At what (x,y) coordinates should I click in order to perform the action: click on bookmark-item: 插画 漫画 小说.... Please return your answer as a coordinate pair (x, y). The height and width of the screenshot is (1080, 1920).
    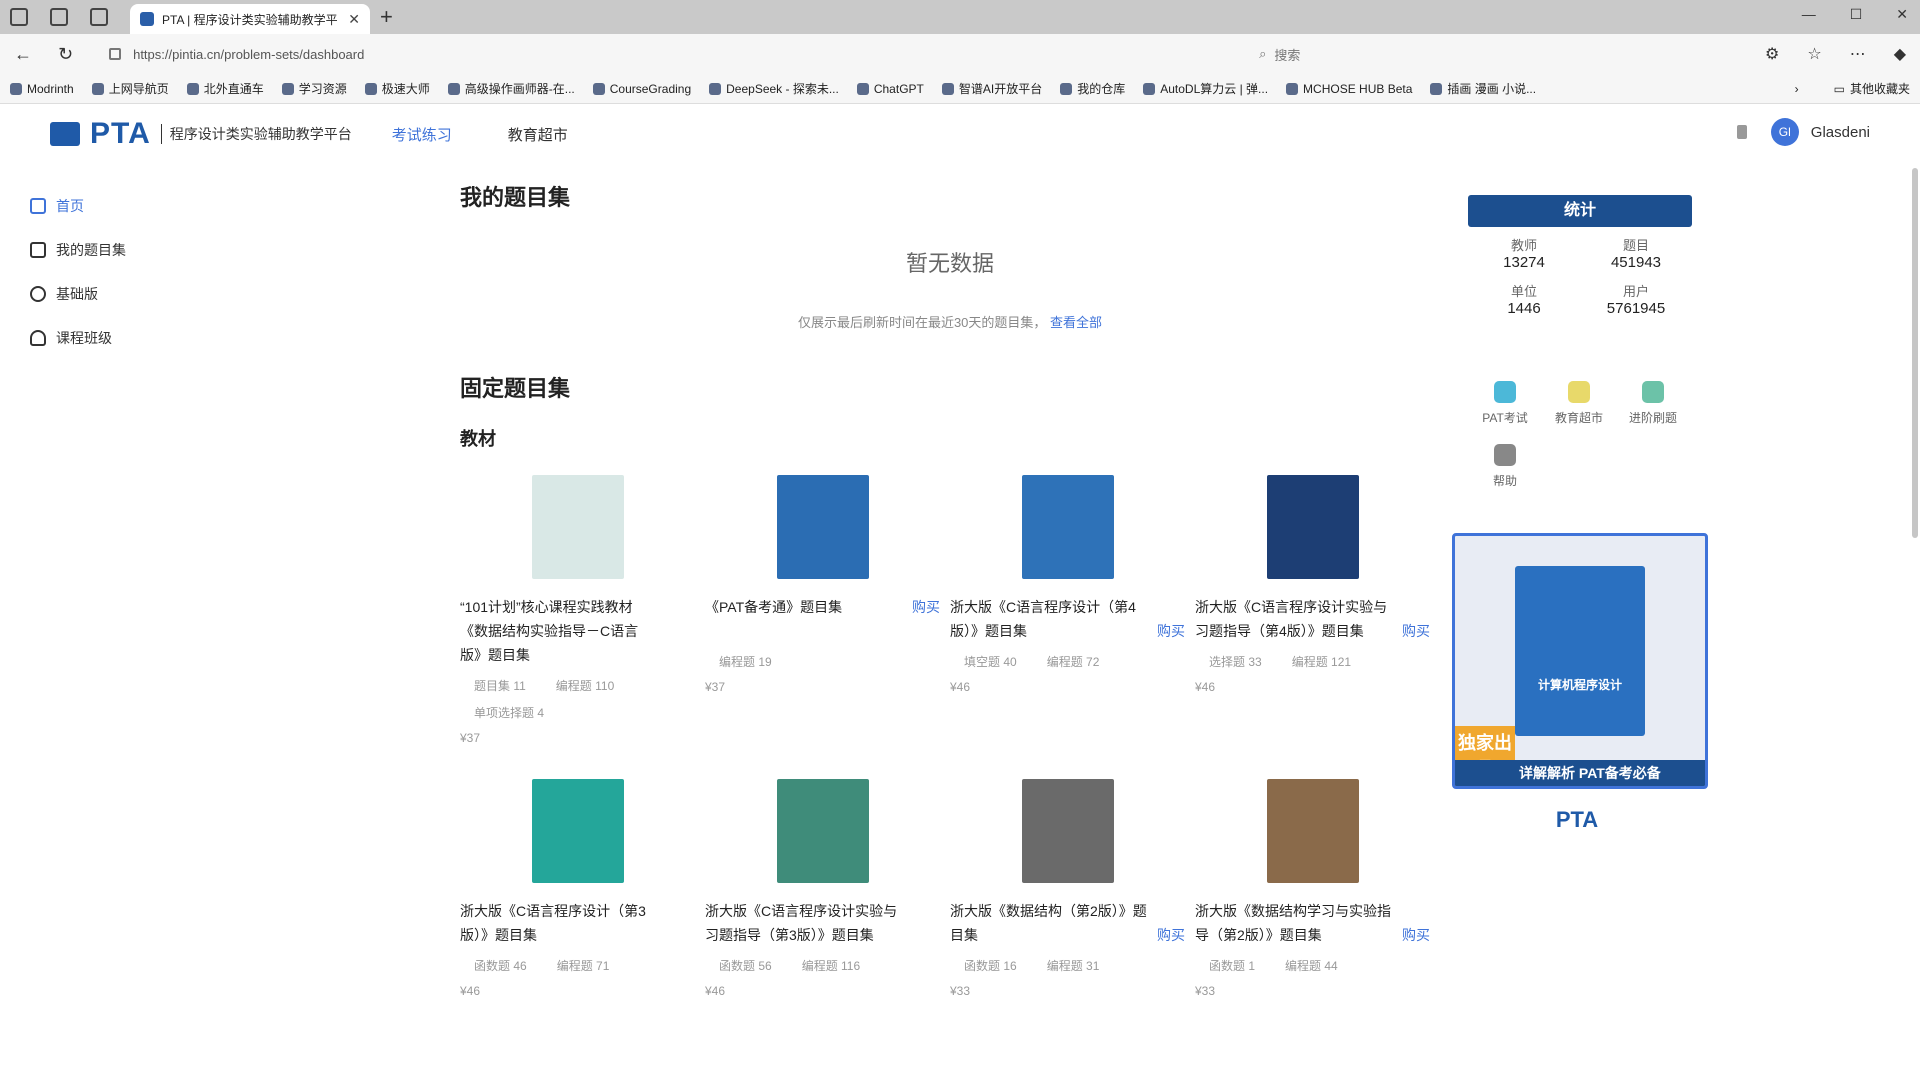
    Looking at the image, I should click on (1483, 88).